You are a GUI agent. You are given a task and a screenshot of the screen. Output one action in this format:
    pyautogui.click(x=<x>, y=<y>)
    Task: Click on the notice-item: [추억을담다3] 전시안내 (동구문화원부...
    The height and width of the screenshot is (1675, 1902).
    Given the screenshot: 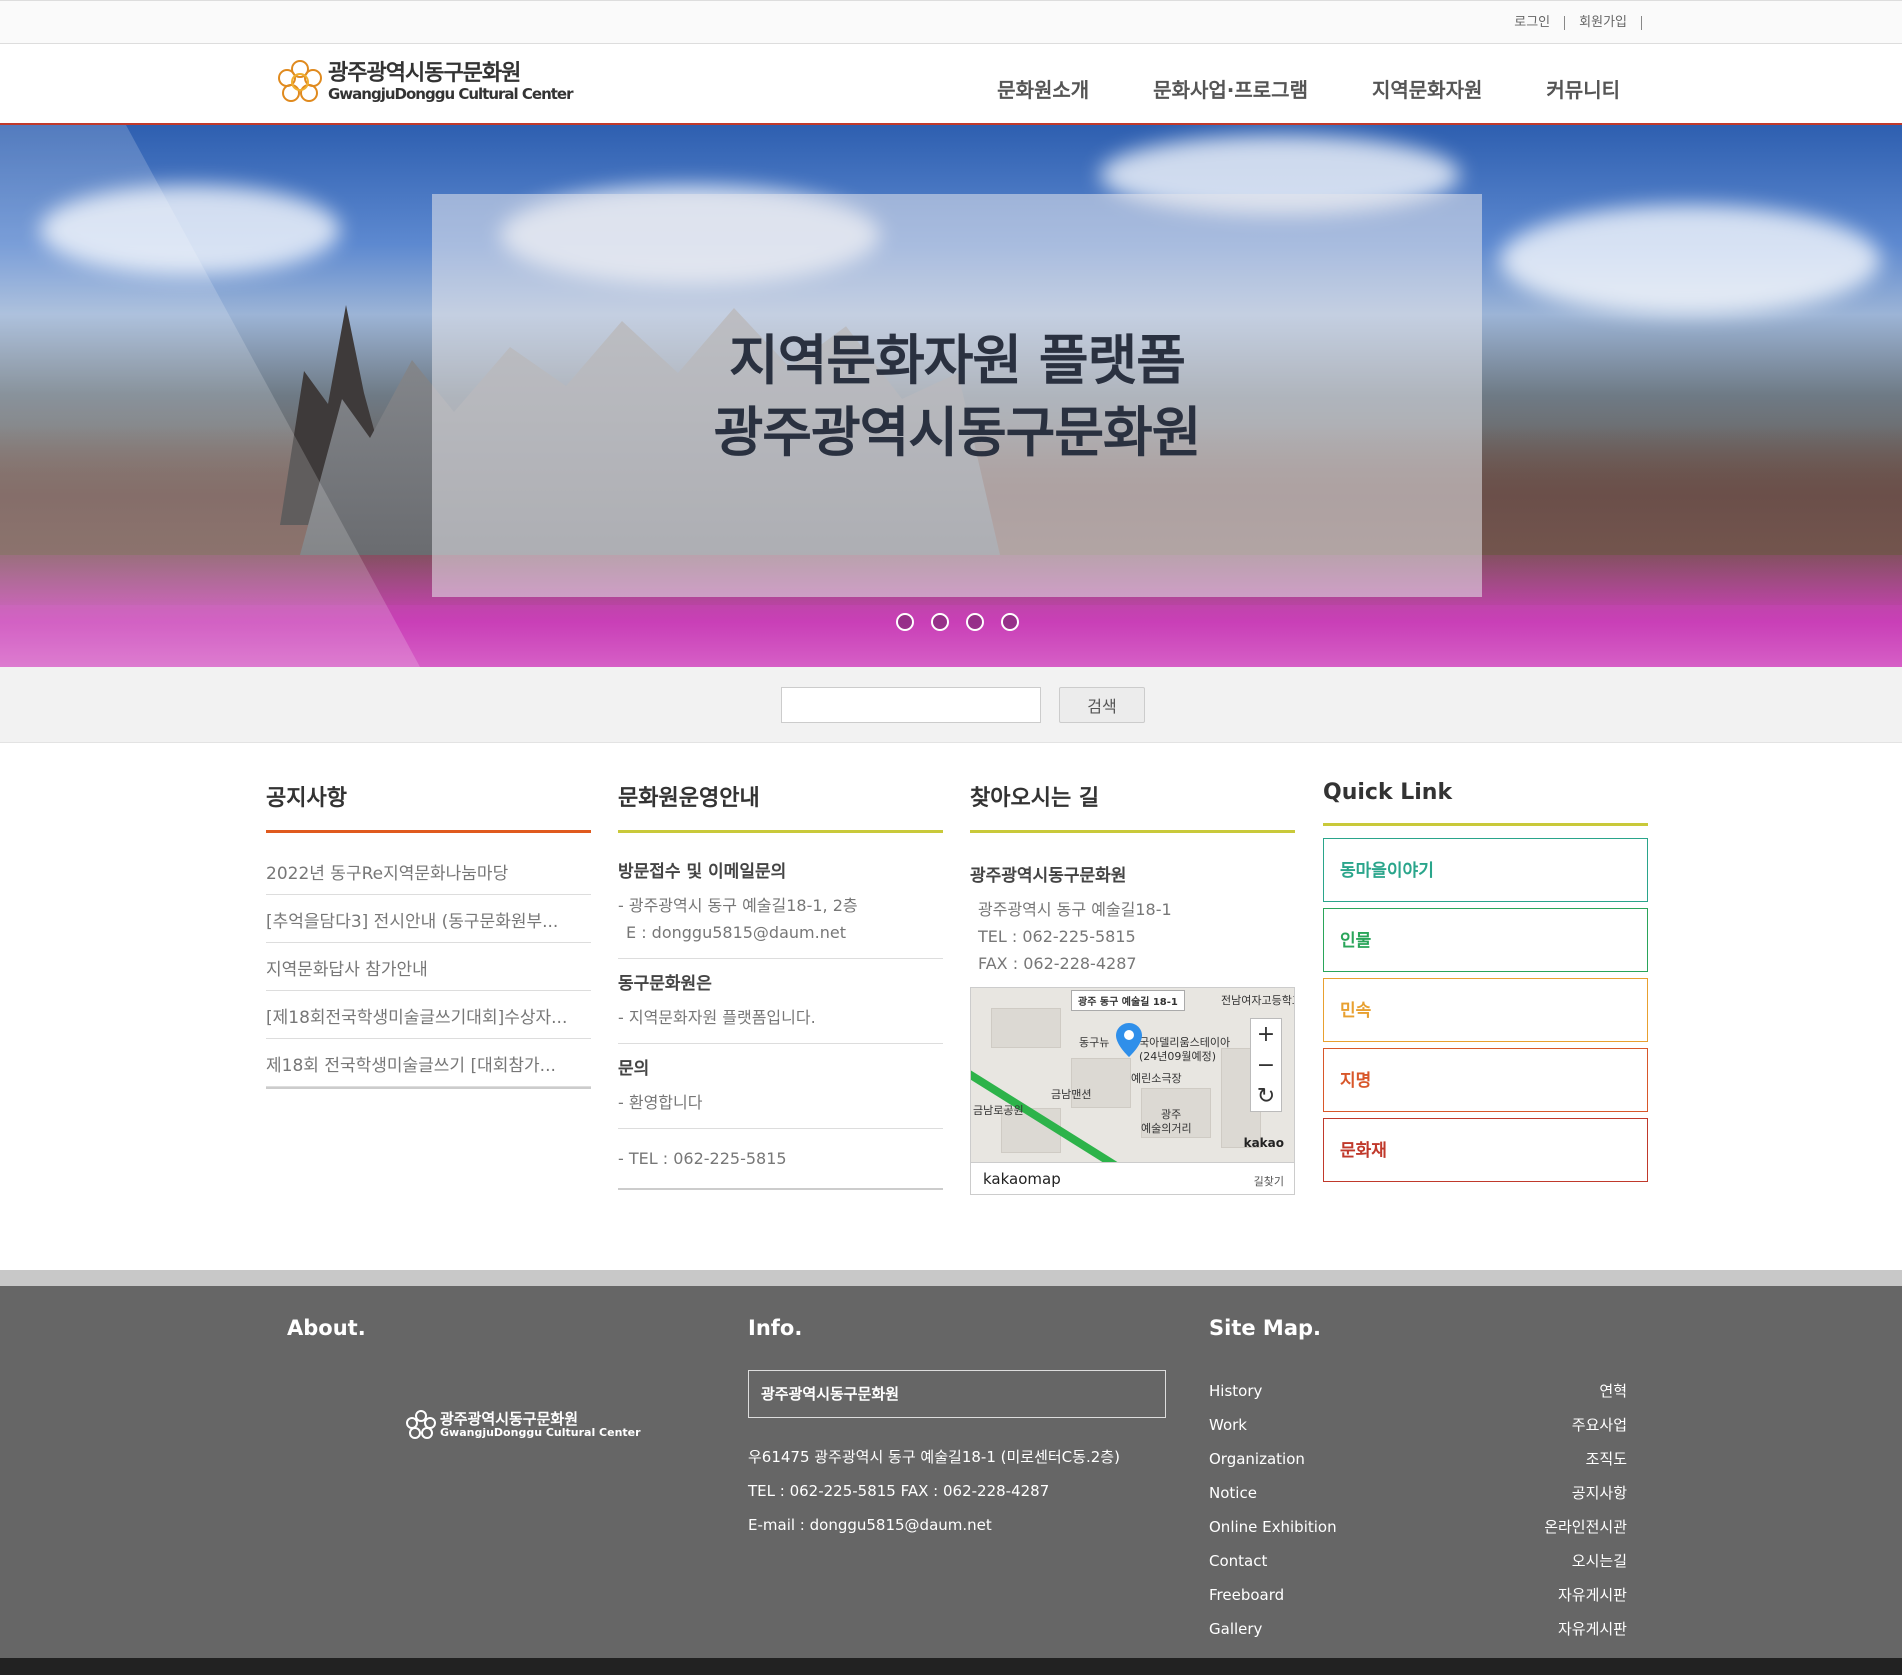 What is the action you would take?
    pyautogui.click(x=428, y=919)
    